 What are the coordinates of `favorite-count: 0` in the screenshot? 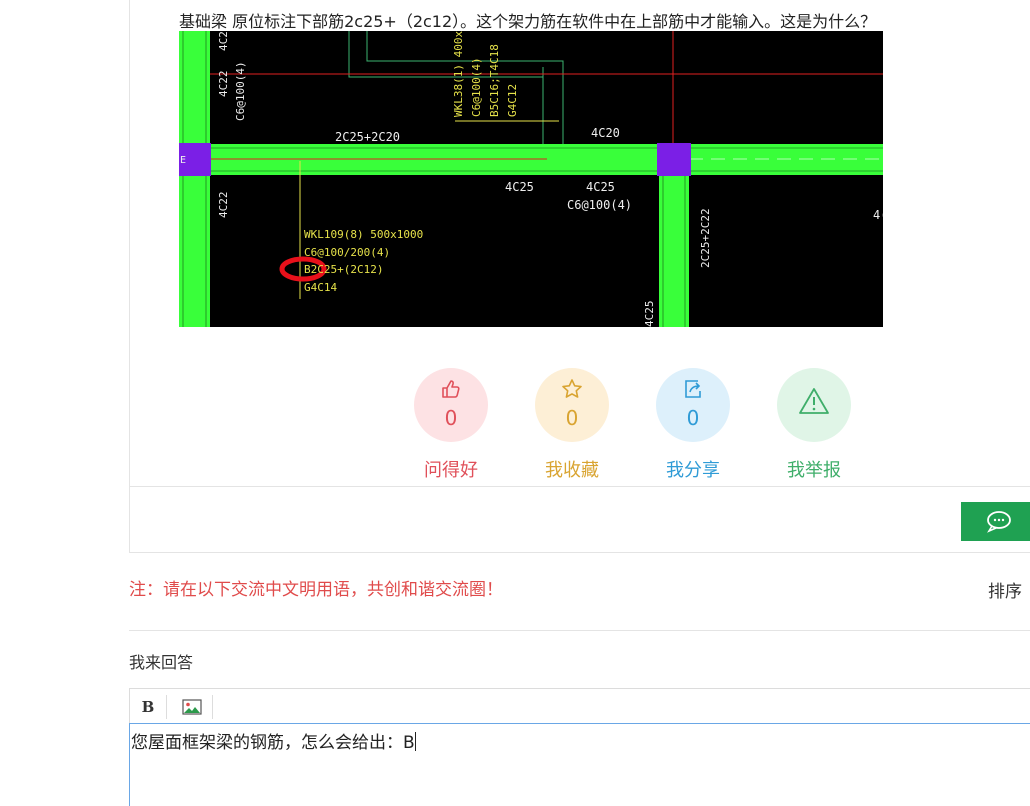 It's located at (572, 418).